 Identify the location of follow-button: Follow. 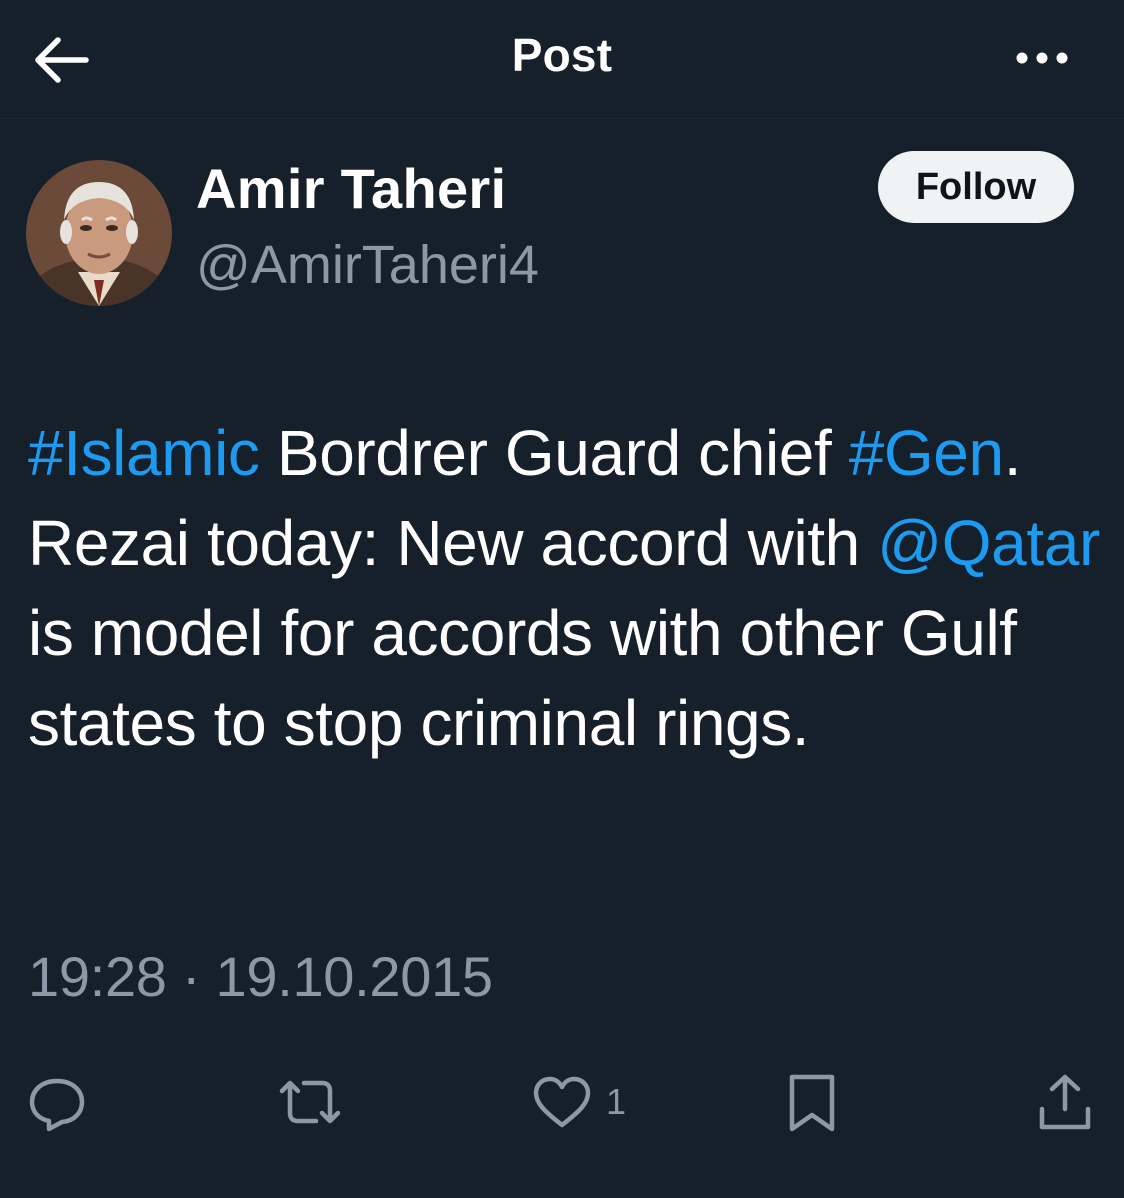
(976, 187).